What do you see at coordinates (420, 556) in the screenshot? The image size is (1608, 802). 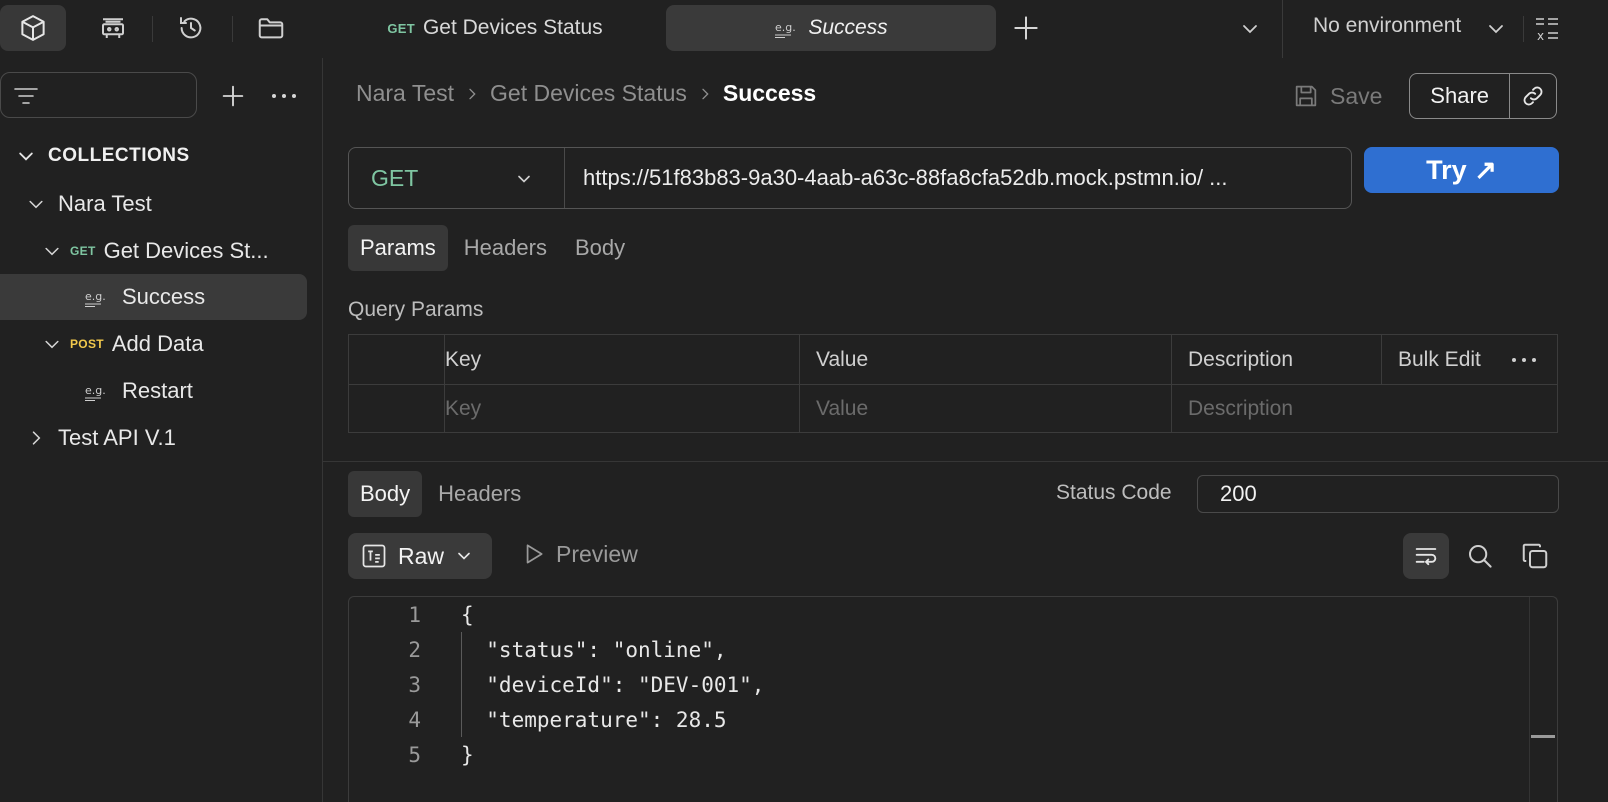 I see `body-format-select: Raw` at bounding box center [420, 556].